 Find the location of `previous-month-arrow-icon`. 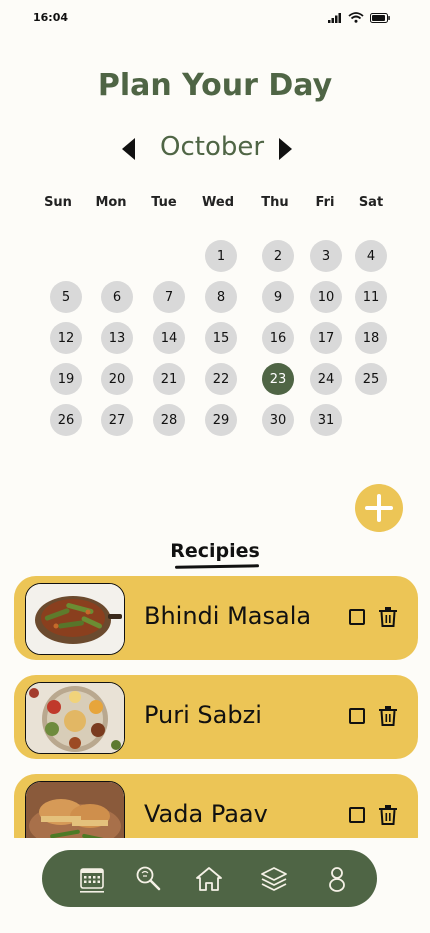

previous-month-arrow-icon is located at coordinates (129, 149).